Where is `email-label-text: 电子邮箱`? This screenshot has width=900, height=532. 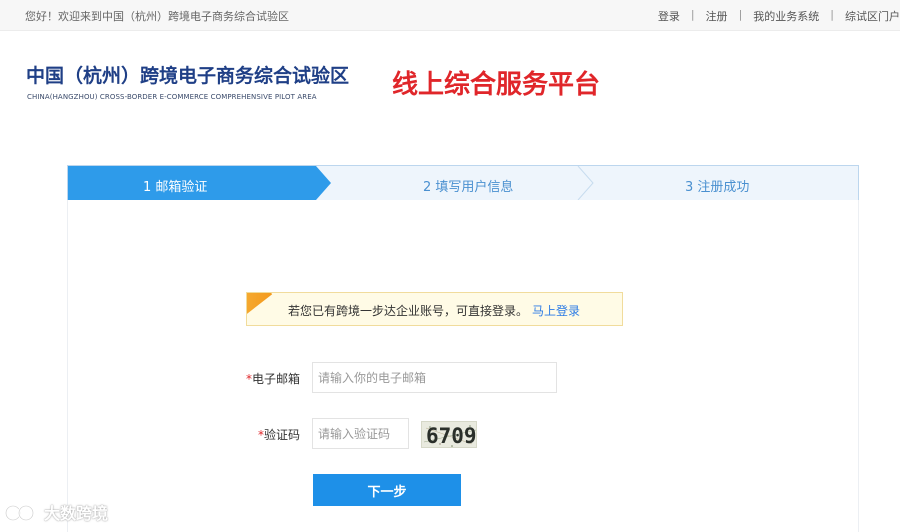 email-label-text: 电子邮箱 is located at coordinates (276, 379).